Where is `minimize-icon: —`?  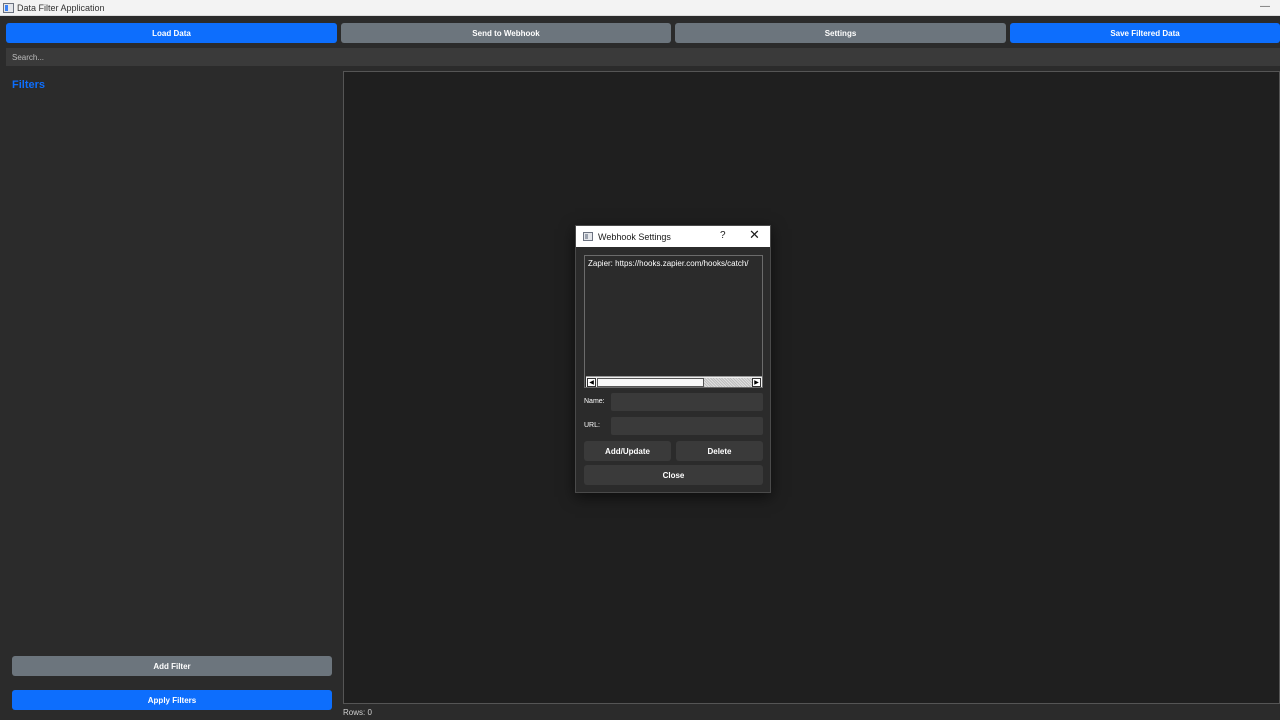 minimize-icon: — is located at coordinates (1265, 7).